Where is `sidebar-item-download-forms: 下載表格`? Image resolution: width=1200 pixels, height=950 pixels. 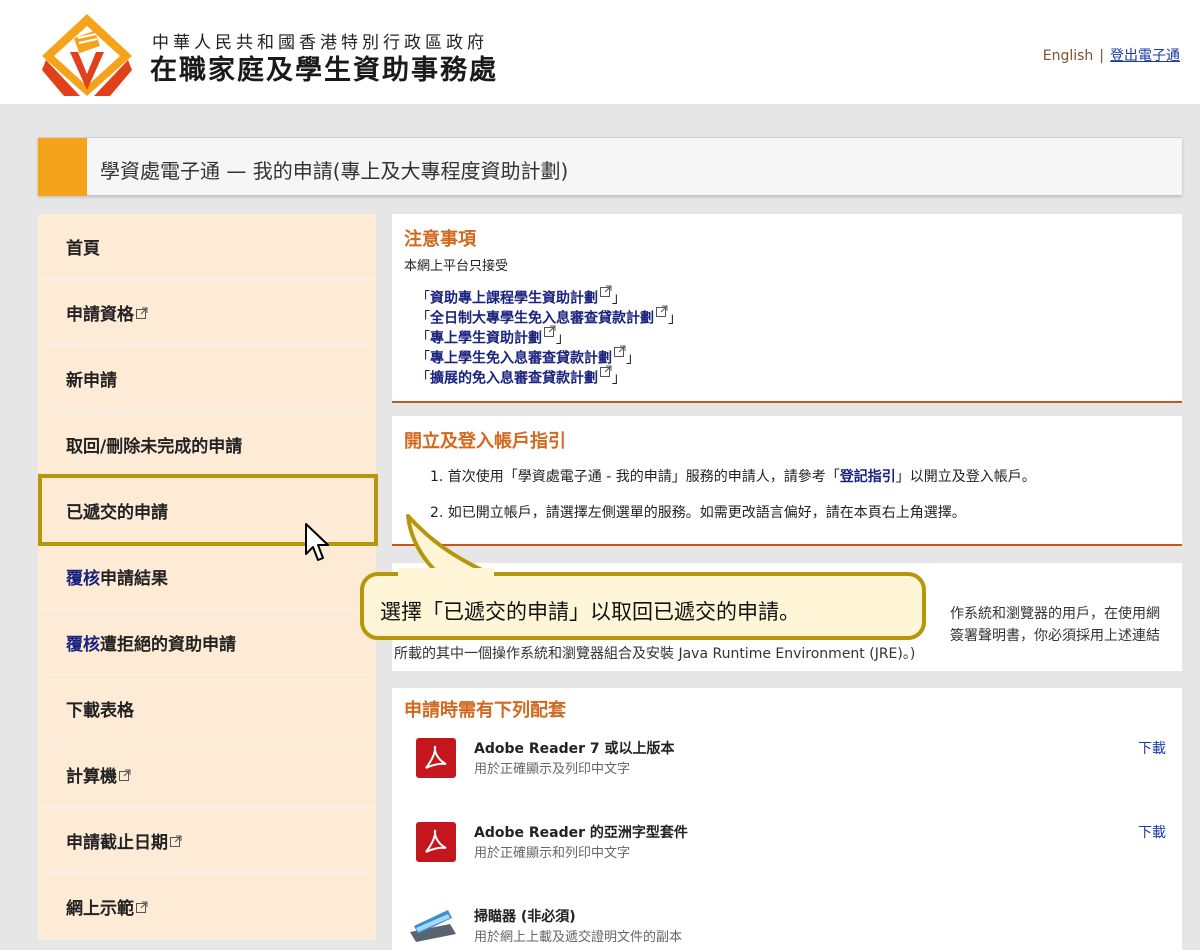
sidebar-item-download-forms: 下載表格 is located at coordinates (207, 709).